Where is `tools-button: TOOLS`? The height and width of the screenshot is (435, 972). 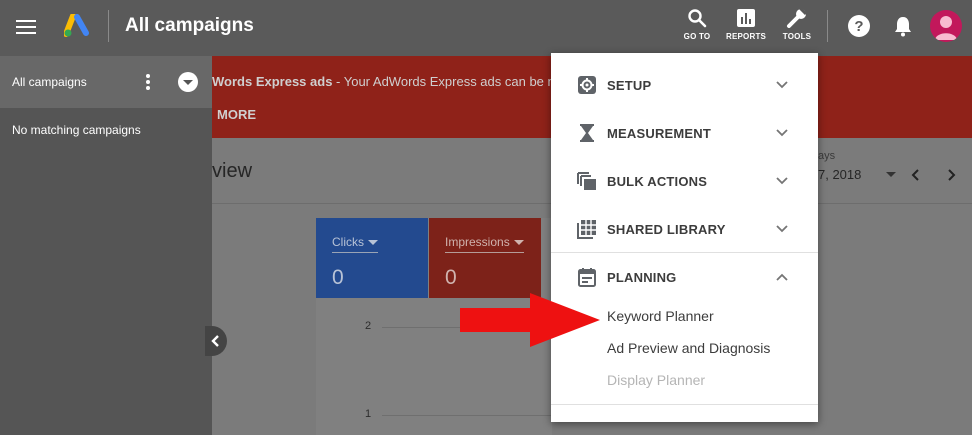 tools-button: TOOLS is located at coordinates (797, 24).